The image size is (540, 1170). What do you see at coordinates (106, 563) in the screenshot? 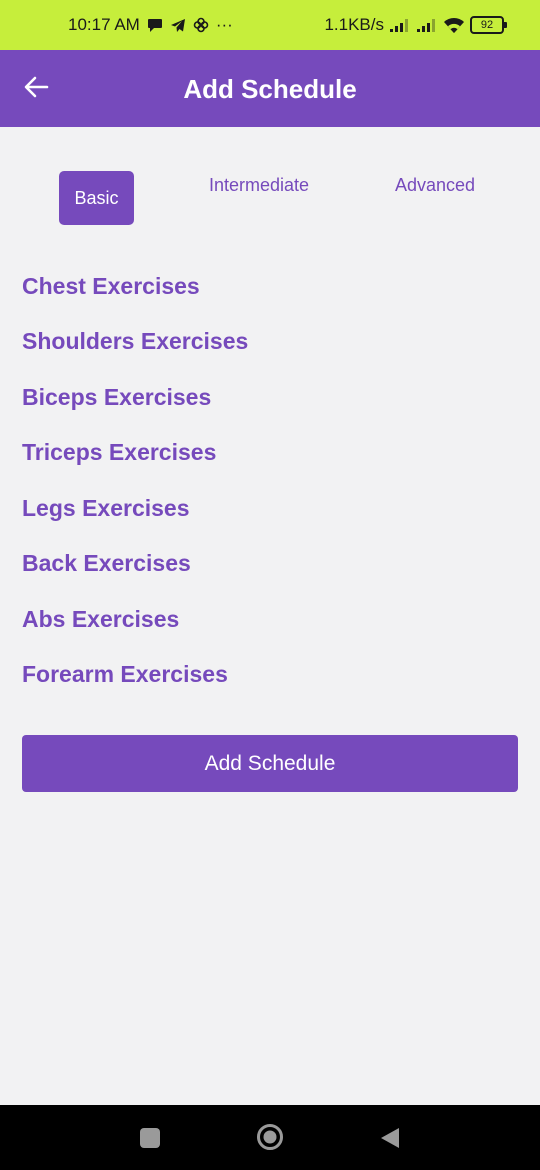
I see `exercise-item-back: Back Exercises` at bounding box center [106, 563].